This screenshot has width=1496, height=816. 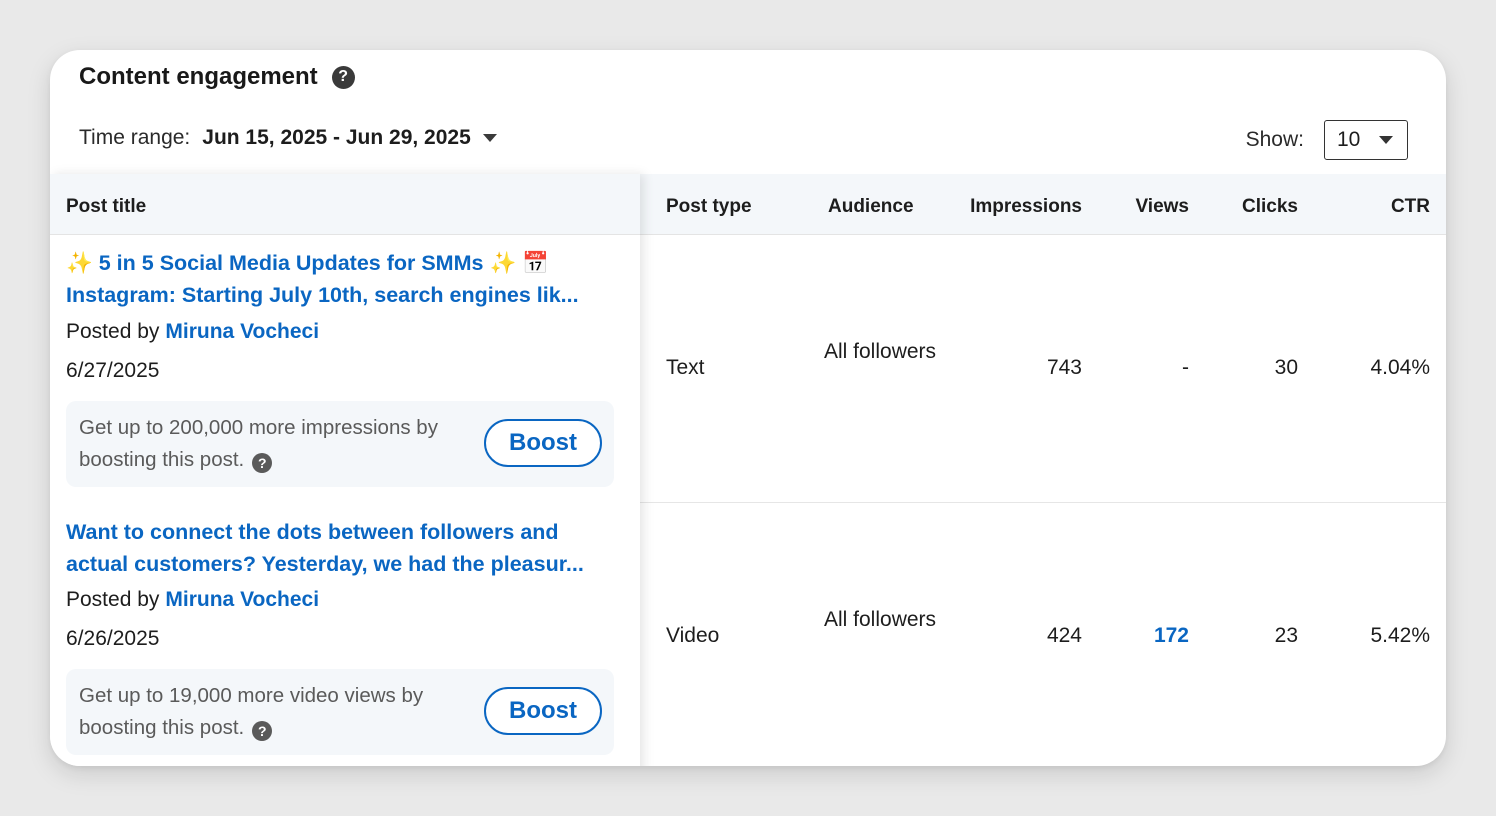 What do you see at coordinates (345, 204) in the screenshot?
I see `column-header-post-title-cell: Post title` at bounding box center [345, 204].